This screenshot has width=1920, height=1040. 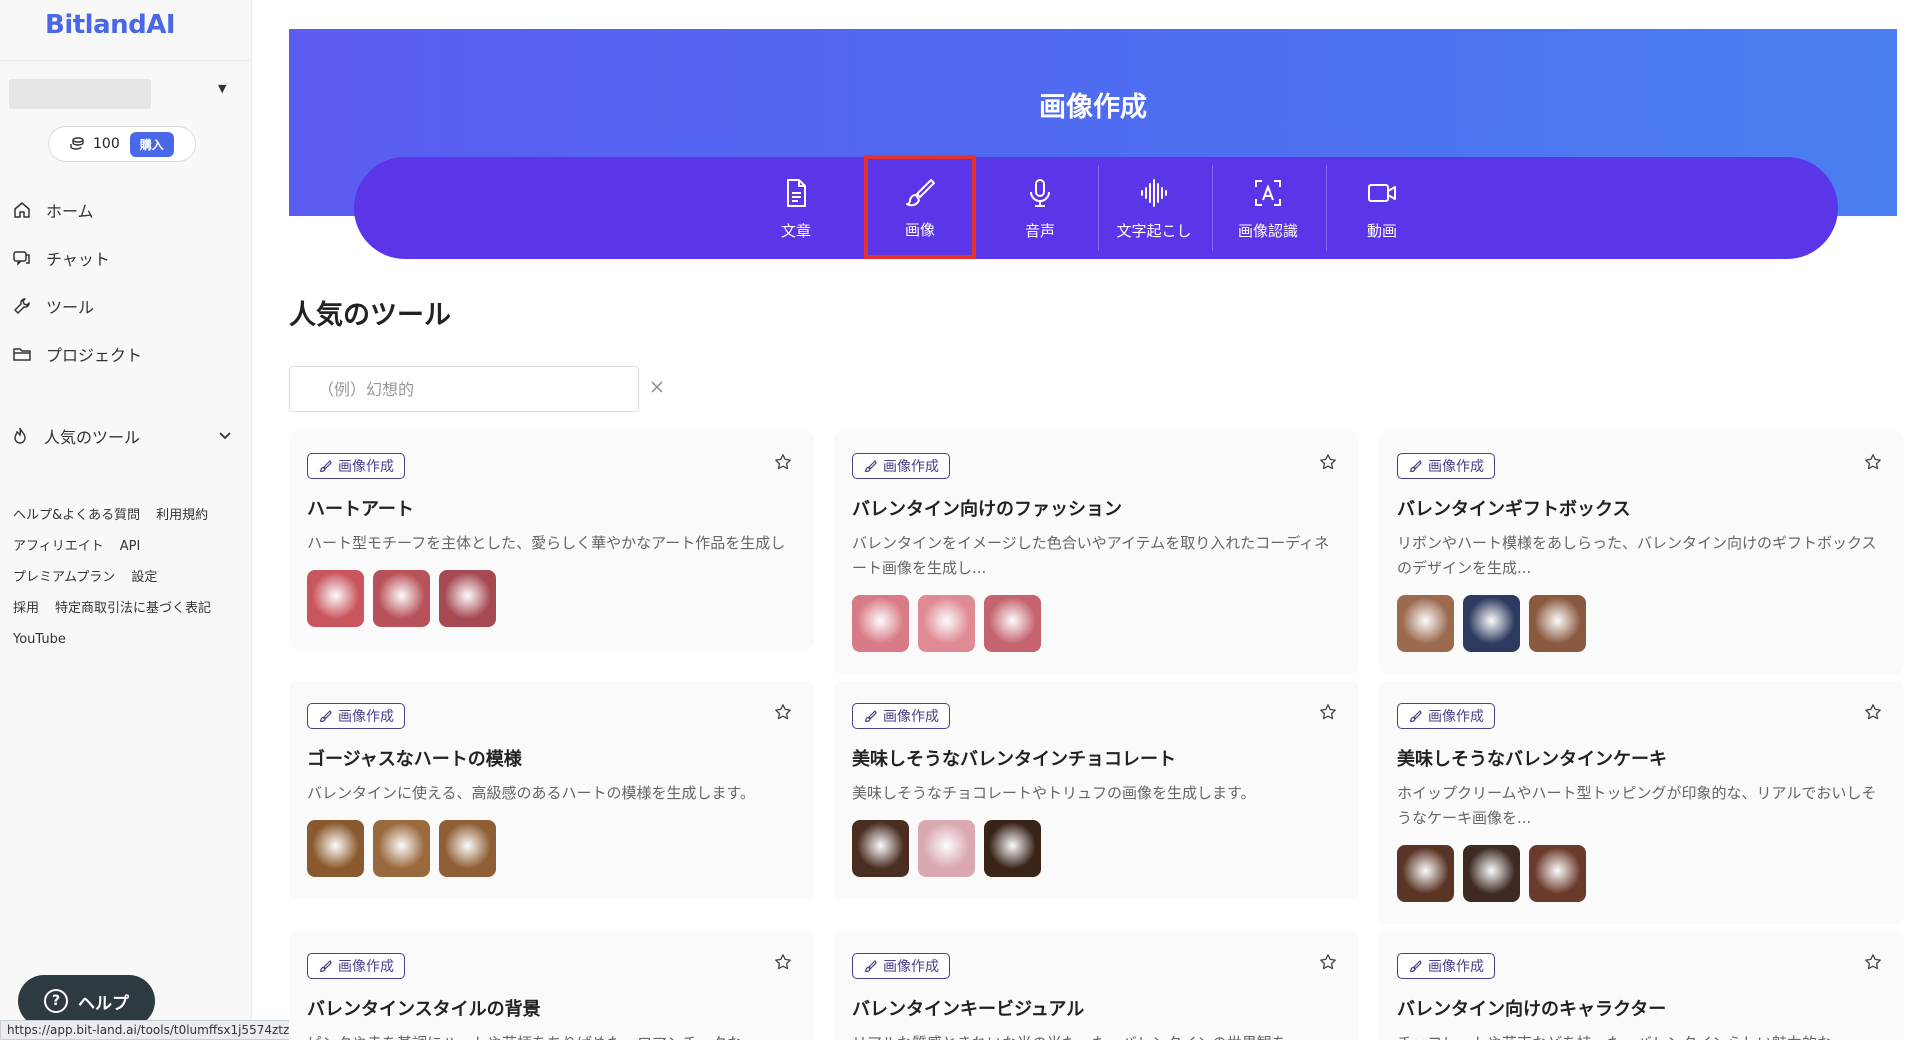 I want to click on sidebar-item-home: ホーム, so click(x=127, y=210).